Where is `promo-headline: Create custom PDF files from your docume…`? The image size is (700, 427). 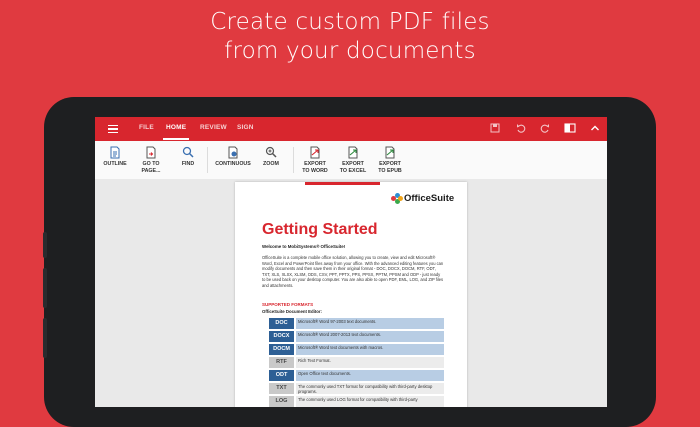 promo-headline: Create custom PDF files from your docume… is located at coordinates (350, 37).